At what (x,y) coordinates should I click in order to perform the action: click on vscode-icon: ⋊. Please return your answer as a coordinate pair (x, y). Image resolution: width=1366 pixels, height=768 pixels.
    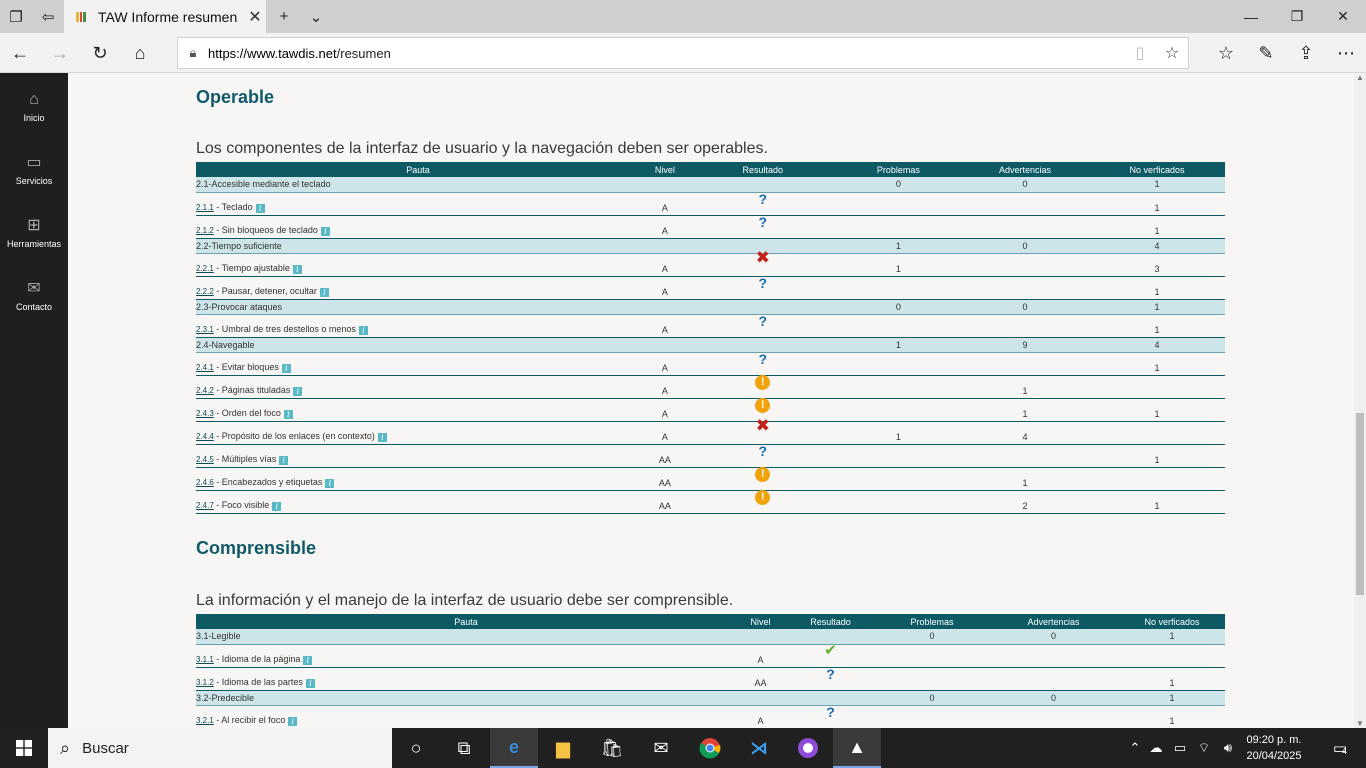
    Looking at the image, I should click on (759, 748).